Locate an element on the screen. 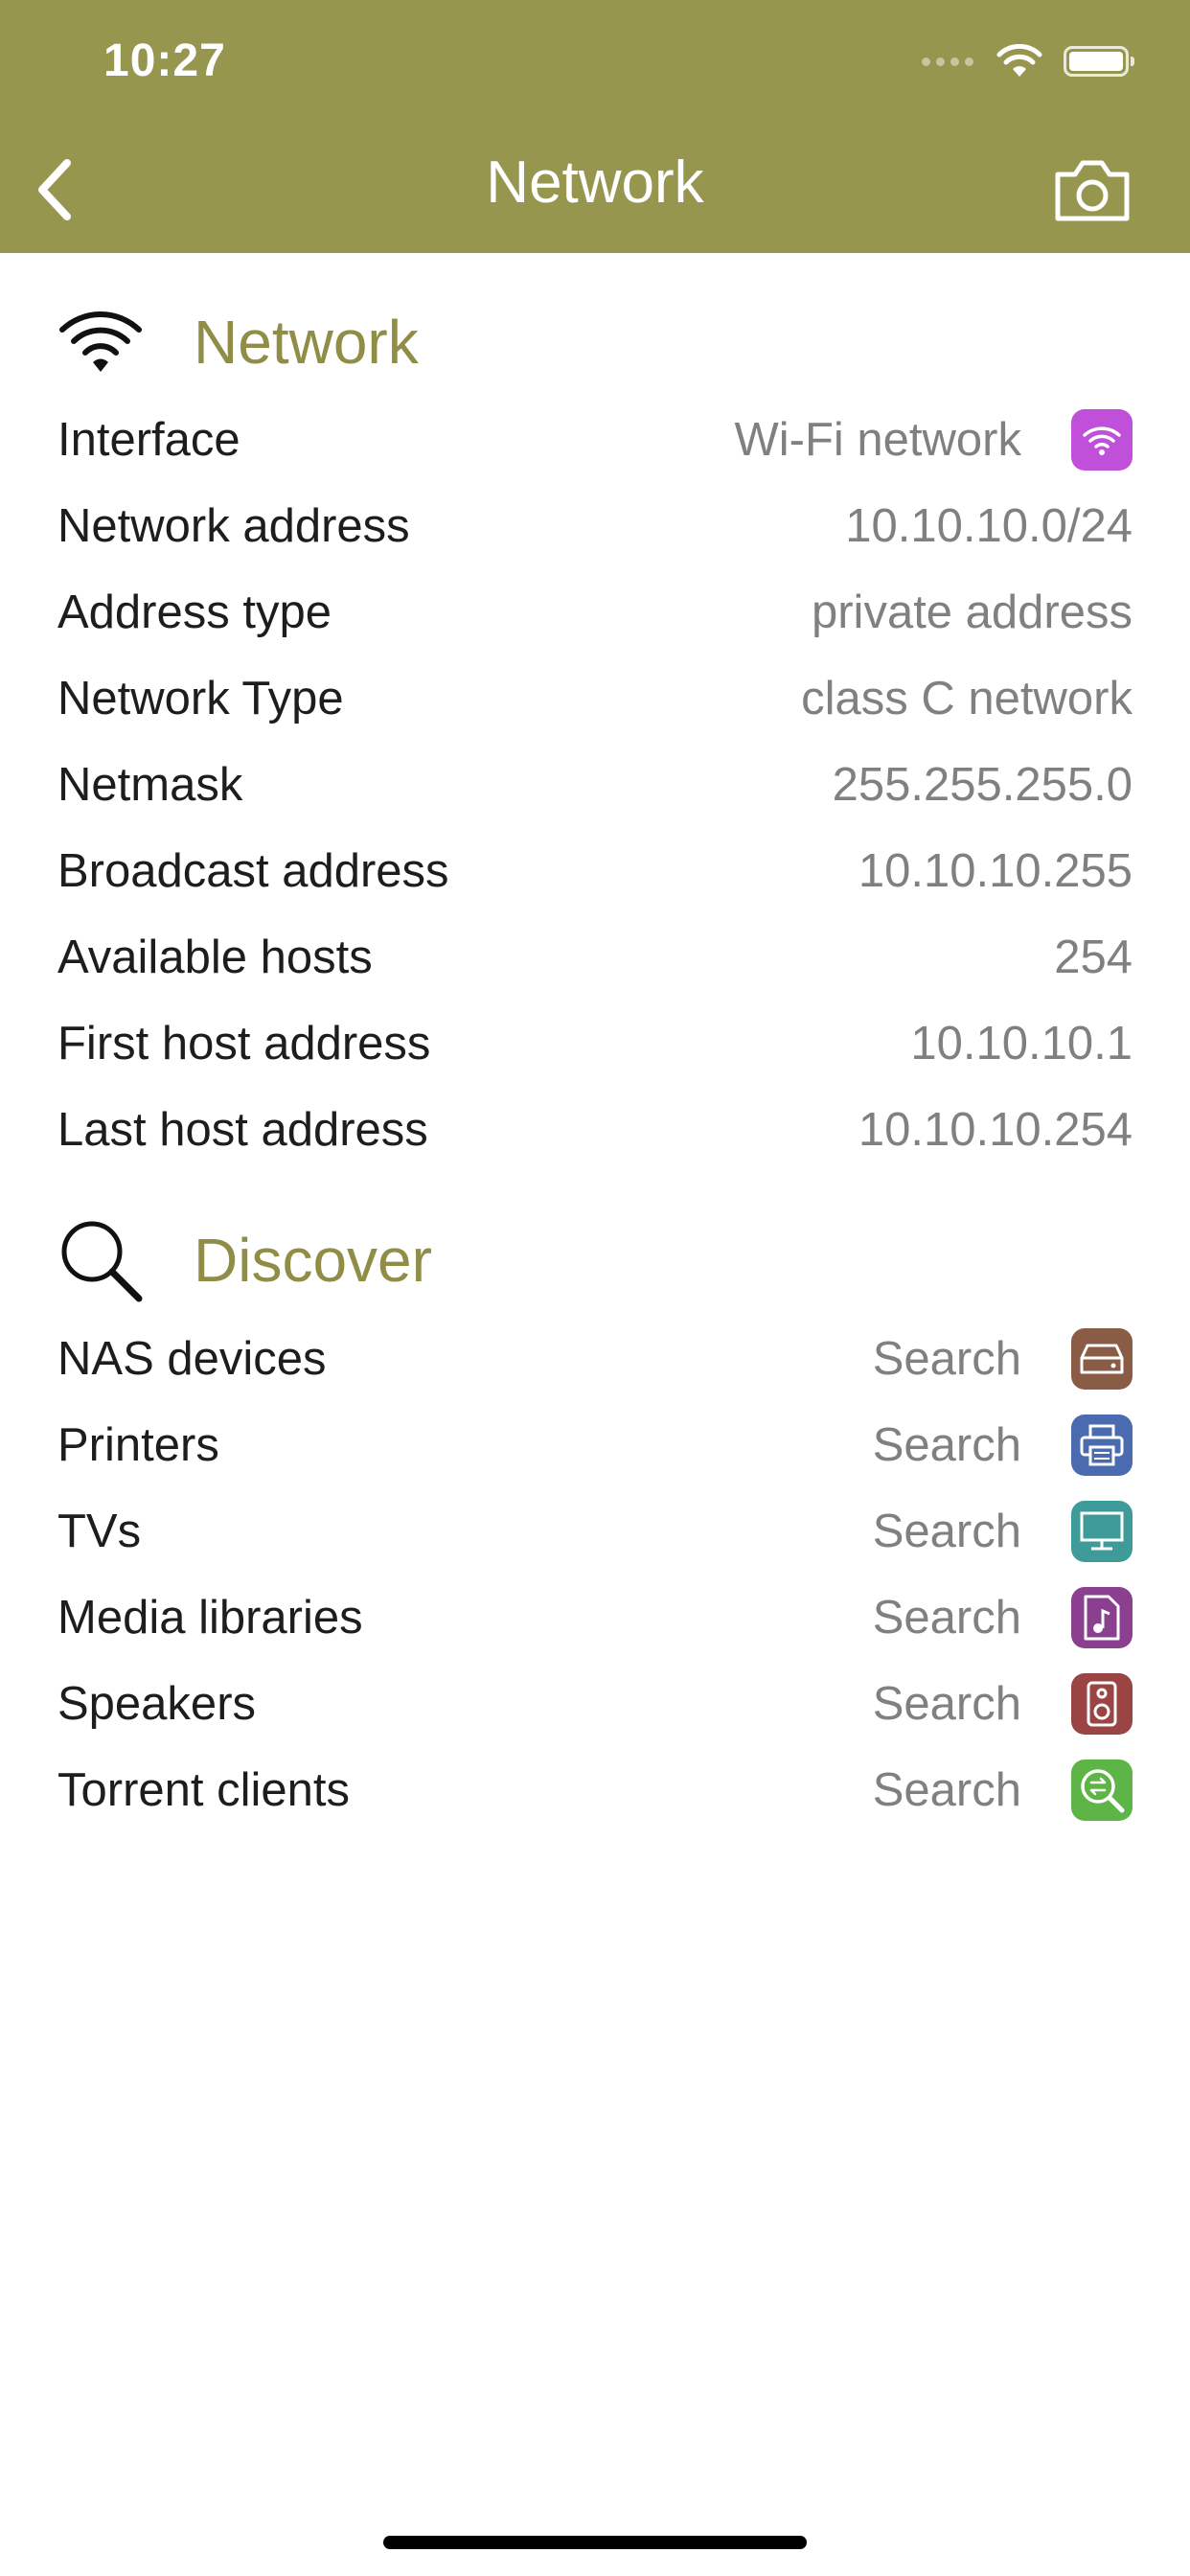 The width and height of the screenshot is (1190, 2576). discover-row-torrent-clients: Torrent clients Search is located at coordinates (595, 1790).